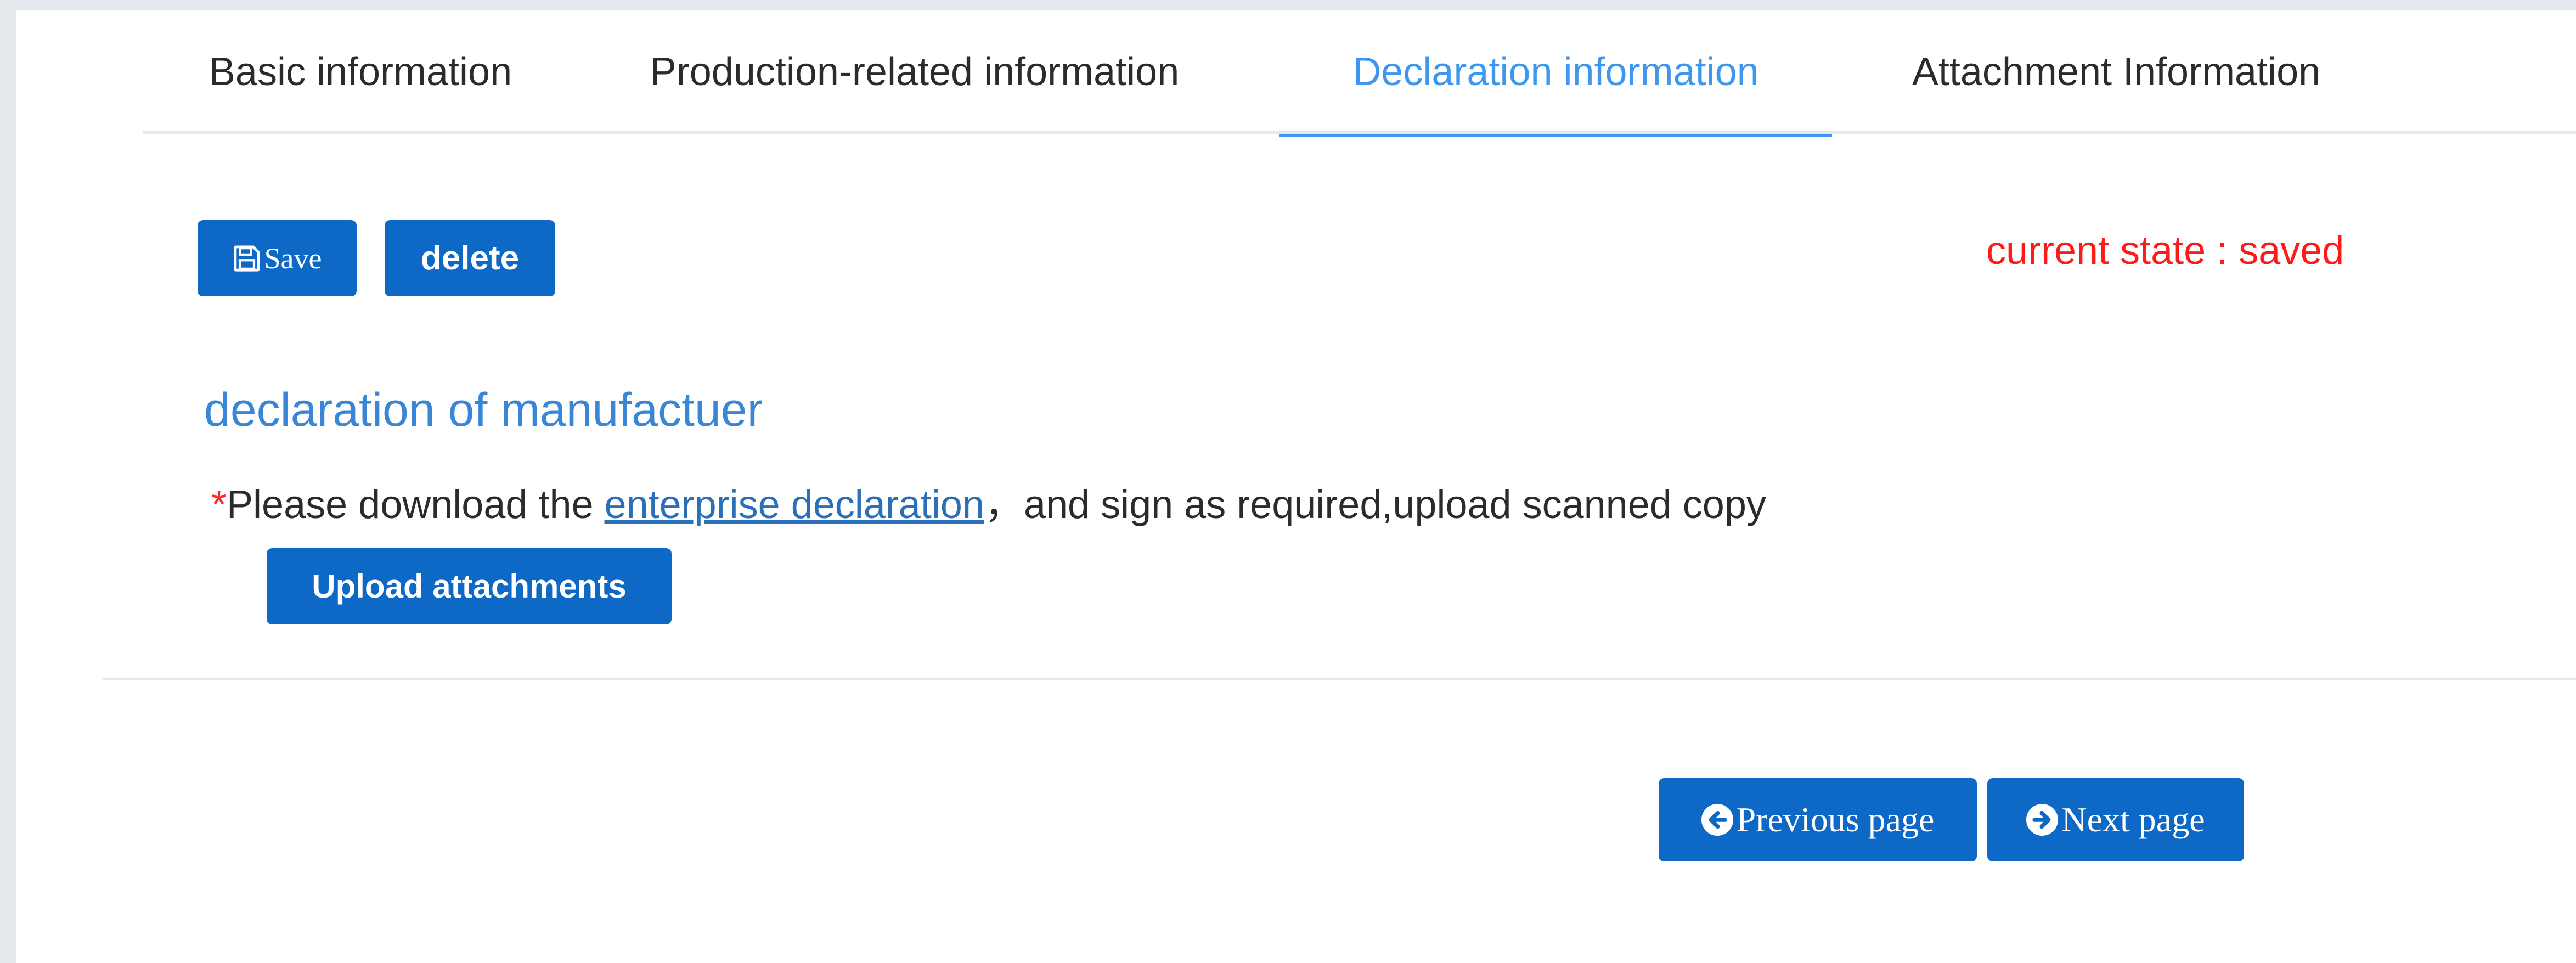 This screenshot has width=2576, height=963. What do you see at coordinates (915, 72) in the screenshot?
I see `tab-production-related-information: Production-related information` at bounding box center [915, 72].